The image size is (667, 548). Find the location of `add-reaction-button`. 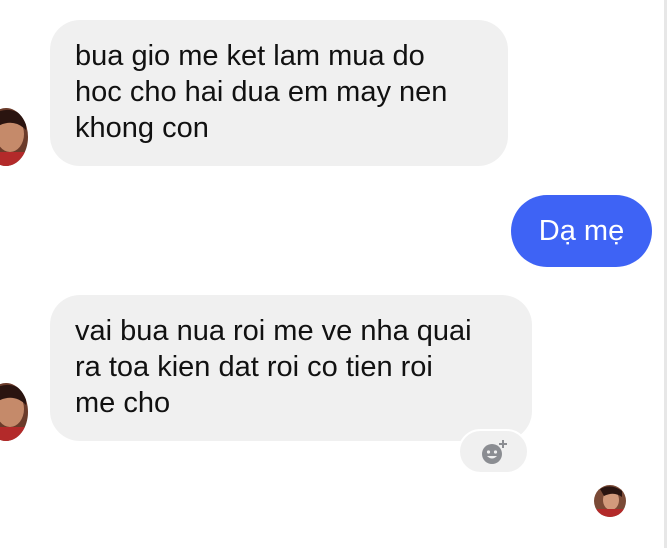

add-reaction-button is located at coordinates (493, 451).